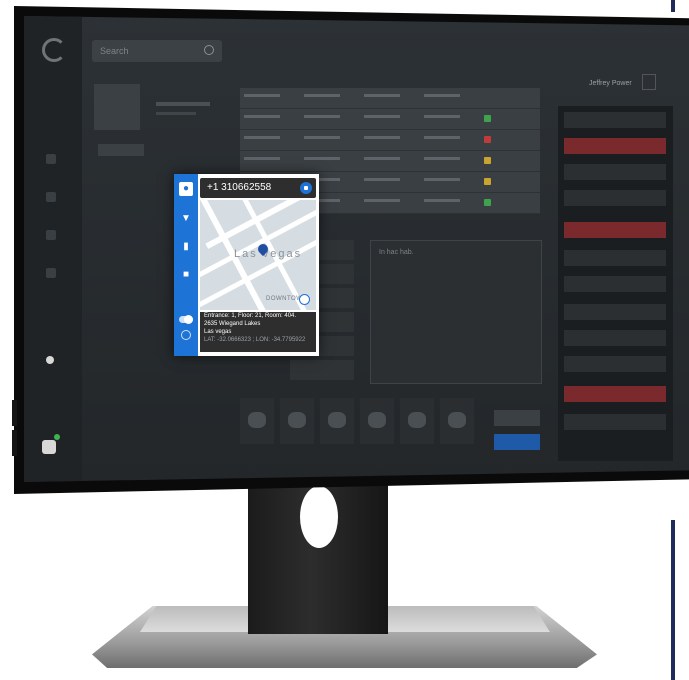  Describe the element at coordinates (673, 600) in the screenshot. I see `edge-line-bottom` at that location.